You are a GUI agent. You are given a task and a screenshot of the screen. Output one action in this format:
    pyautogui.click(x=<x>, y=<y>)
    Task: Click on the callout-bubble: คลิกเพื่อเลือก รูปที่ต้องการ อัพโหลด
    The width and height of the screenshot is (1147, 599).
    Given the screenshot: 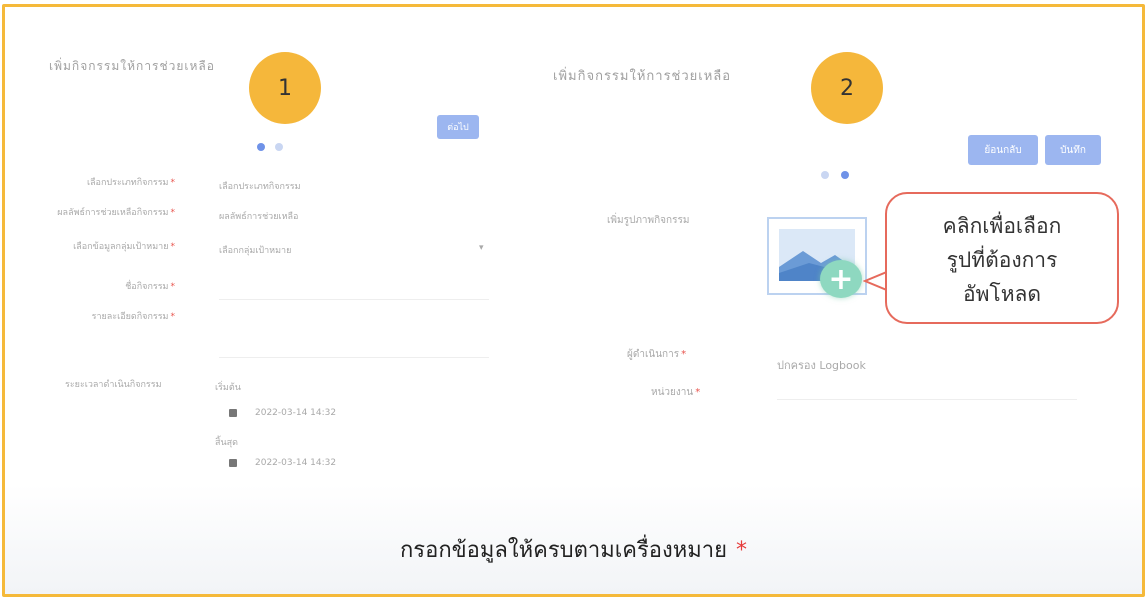 What is the action you would take?
    pyautogui.click(x=1002, y=258)
    